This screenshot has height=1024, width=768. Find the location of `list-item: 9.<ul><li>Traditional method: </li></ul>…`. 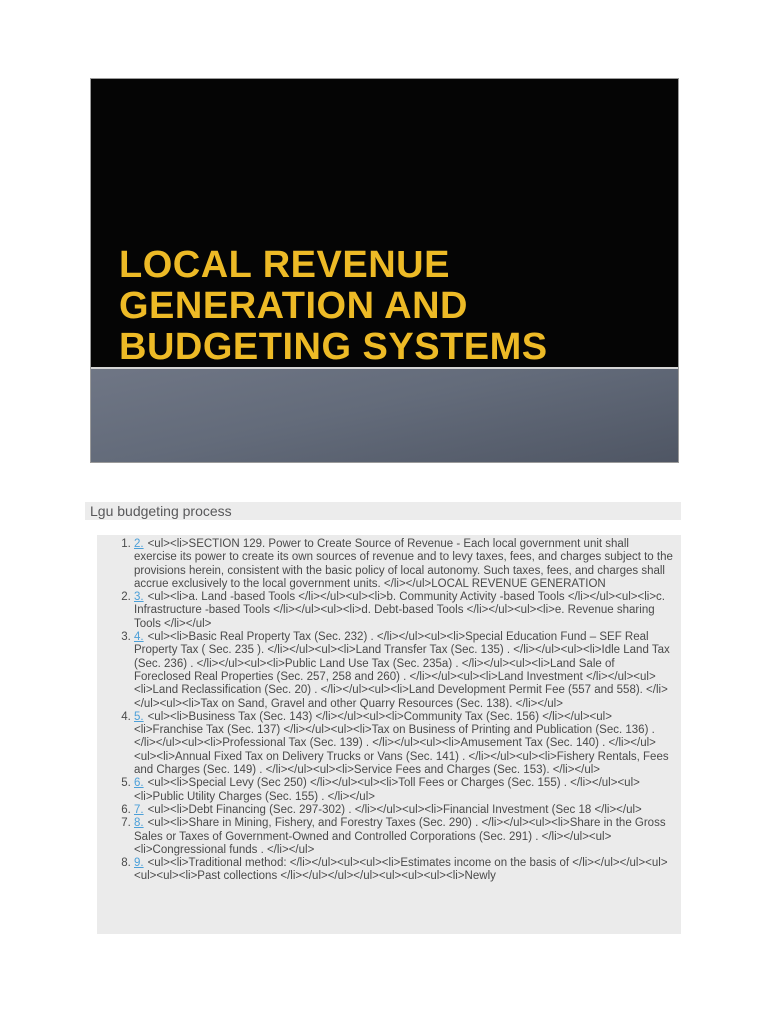

list-item: 9.<ul><li>Traditional method: </li></ul>… is located at coordinates (403, 870).